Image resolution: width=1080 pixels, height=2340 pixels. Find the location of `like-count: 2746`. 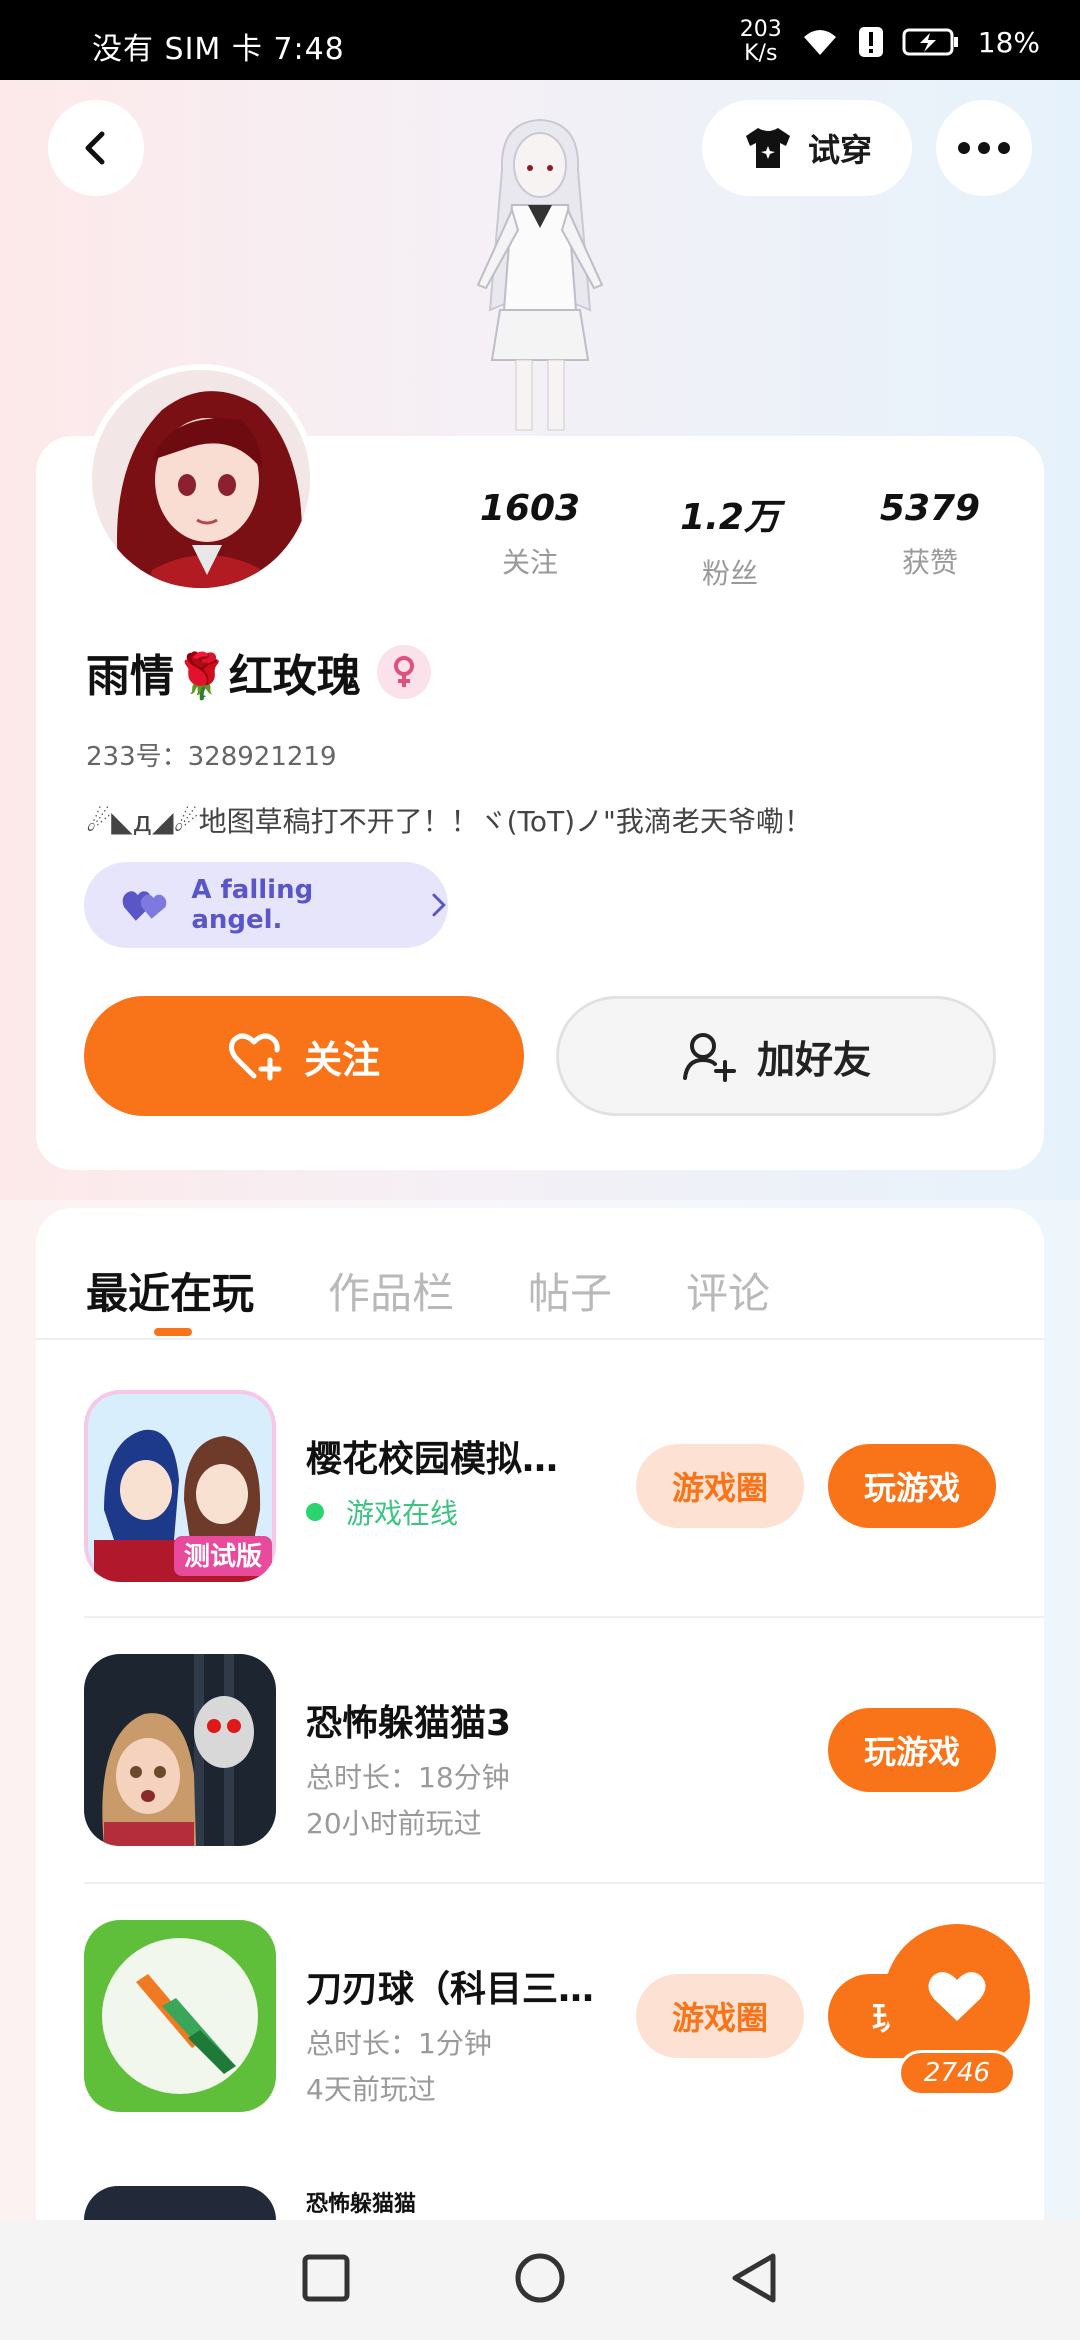

like-count: 2746 is located at coordinates (957, 2073).